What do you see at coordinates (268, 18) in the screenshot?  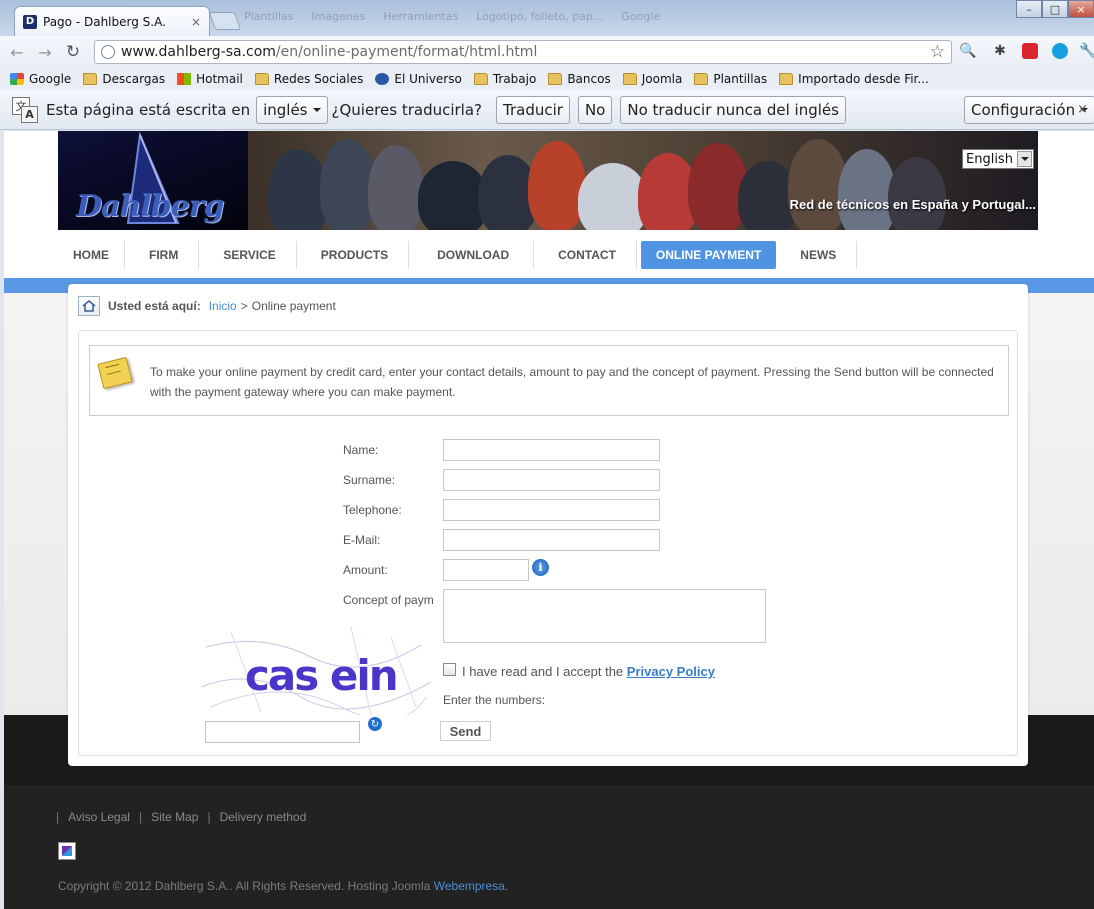 I see `background-tab: Plantillas` at bounding box center [268, 18].